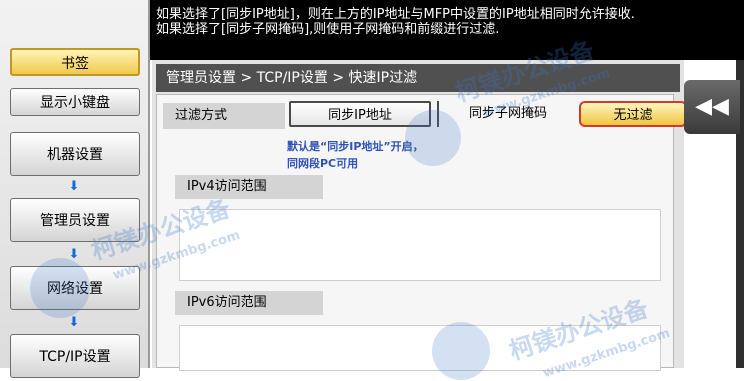 This screenshot has width=744, height=381. I want to click on message-line-2: 如果选择了[同步子网掩码],则使用子网掩码和前缀进行过滤., so click(328, 29).